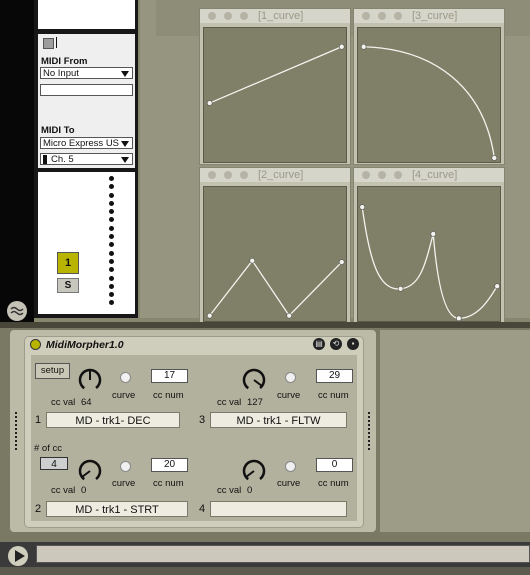 The image size is (530, 575). I want to click on cc-num-input-2: 20, so click(169, 465).